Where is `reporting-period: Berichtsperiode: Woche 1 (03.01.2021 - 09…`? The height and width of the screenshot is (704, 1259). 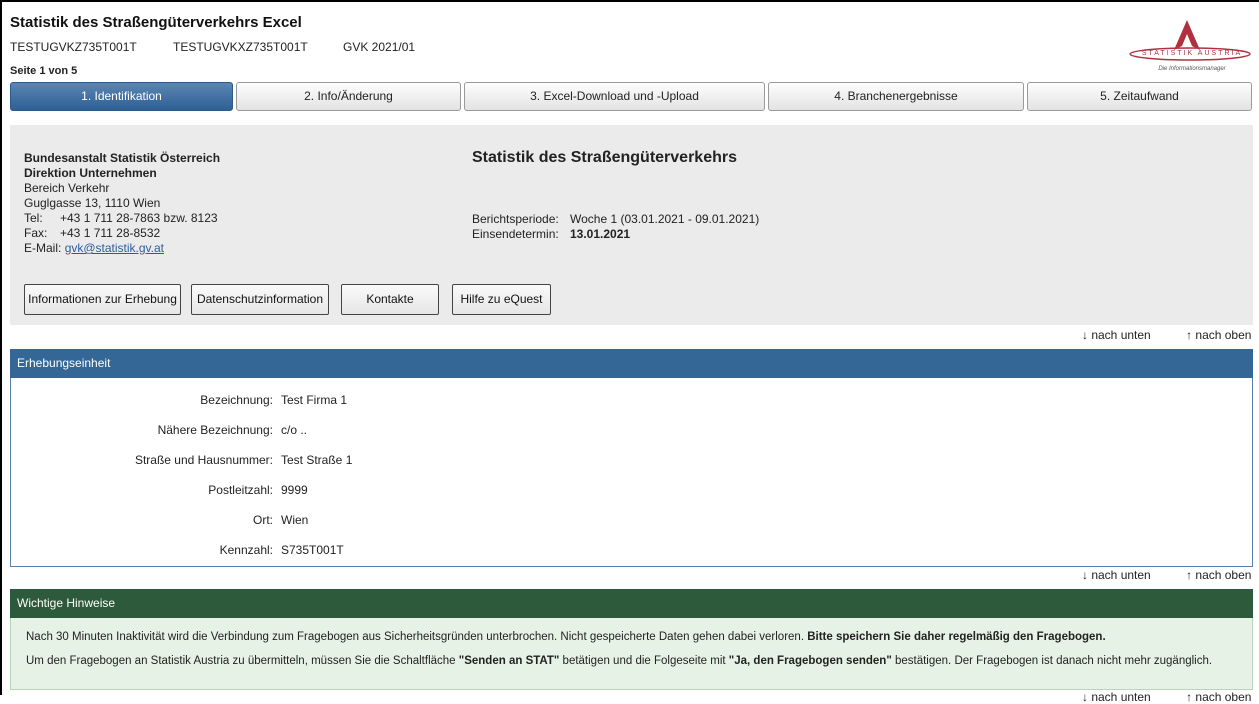
reporting-period: Berichtsperiode: Woche 1 (03.01.2021 - 09… is located at coordinates (615, 227).